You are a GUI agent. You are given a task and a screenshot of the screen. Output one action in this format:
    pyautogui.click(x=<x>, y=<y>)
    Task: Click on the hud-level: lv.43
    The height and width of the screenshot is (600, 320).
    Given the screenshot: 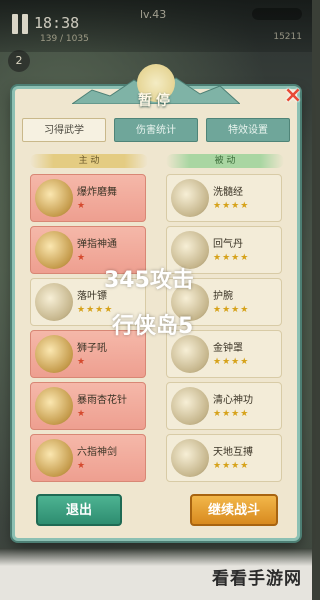 What is the action you would take?
    pyautogui.click(x=153, y=14)
    